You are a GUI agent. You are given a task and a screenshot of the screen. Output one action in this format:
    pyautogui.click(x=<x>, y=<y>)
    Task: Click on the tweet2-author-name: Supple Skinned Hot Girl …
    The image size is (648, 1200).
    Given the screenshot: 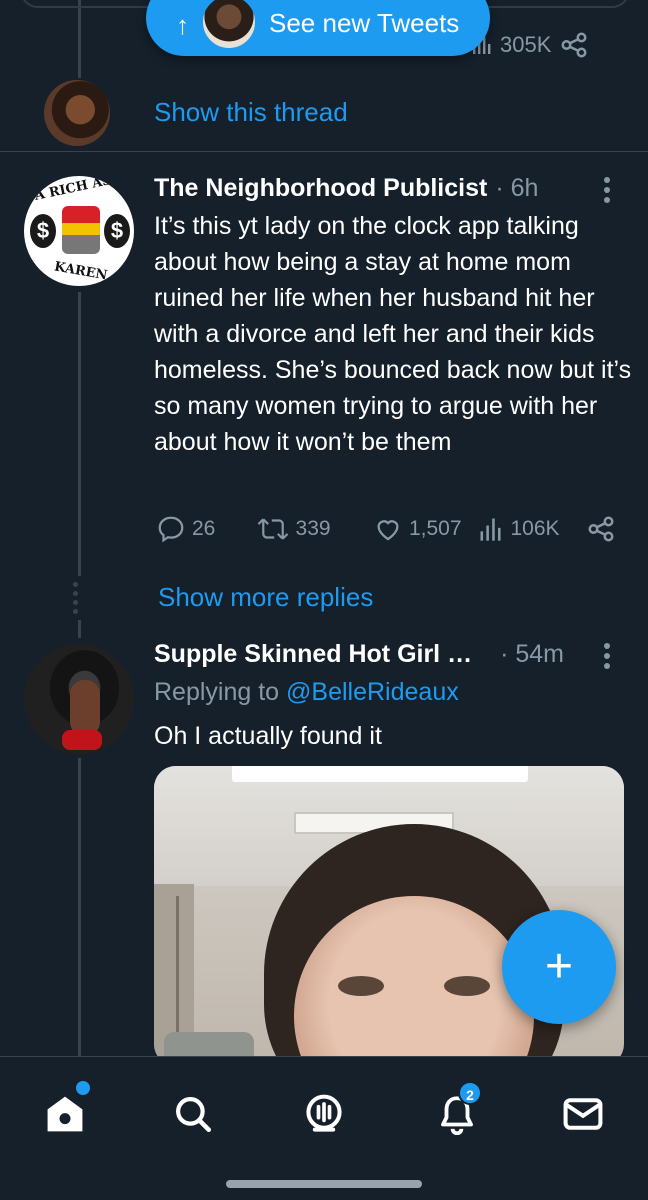 What is the action you would take?
    pyautogui.click(x=313, y=654)
    